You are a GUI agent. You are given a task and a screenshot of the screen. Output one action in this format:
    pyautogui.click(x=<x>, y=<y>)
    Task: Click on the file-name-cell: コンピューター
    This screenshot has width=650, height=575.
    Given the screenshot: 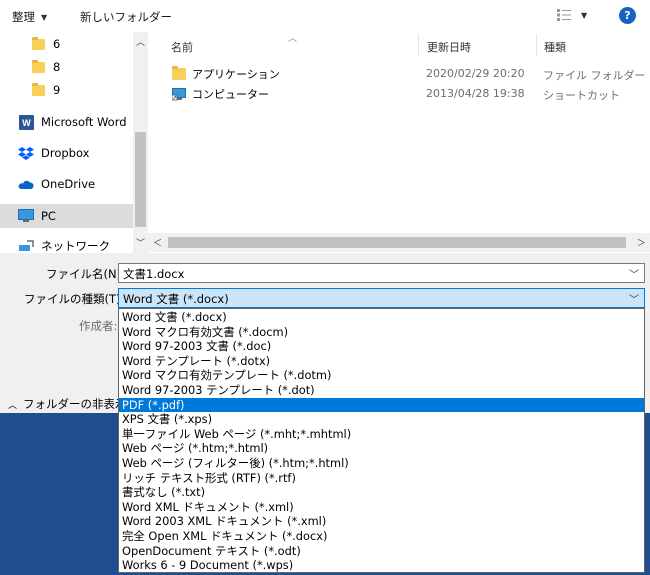 What is the action you would take?
    pyautogui.click(x=220, y=94)
    